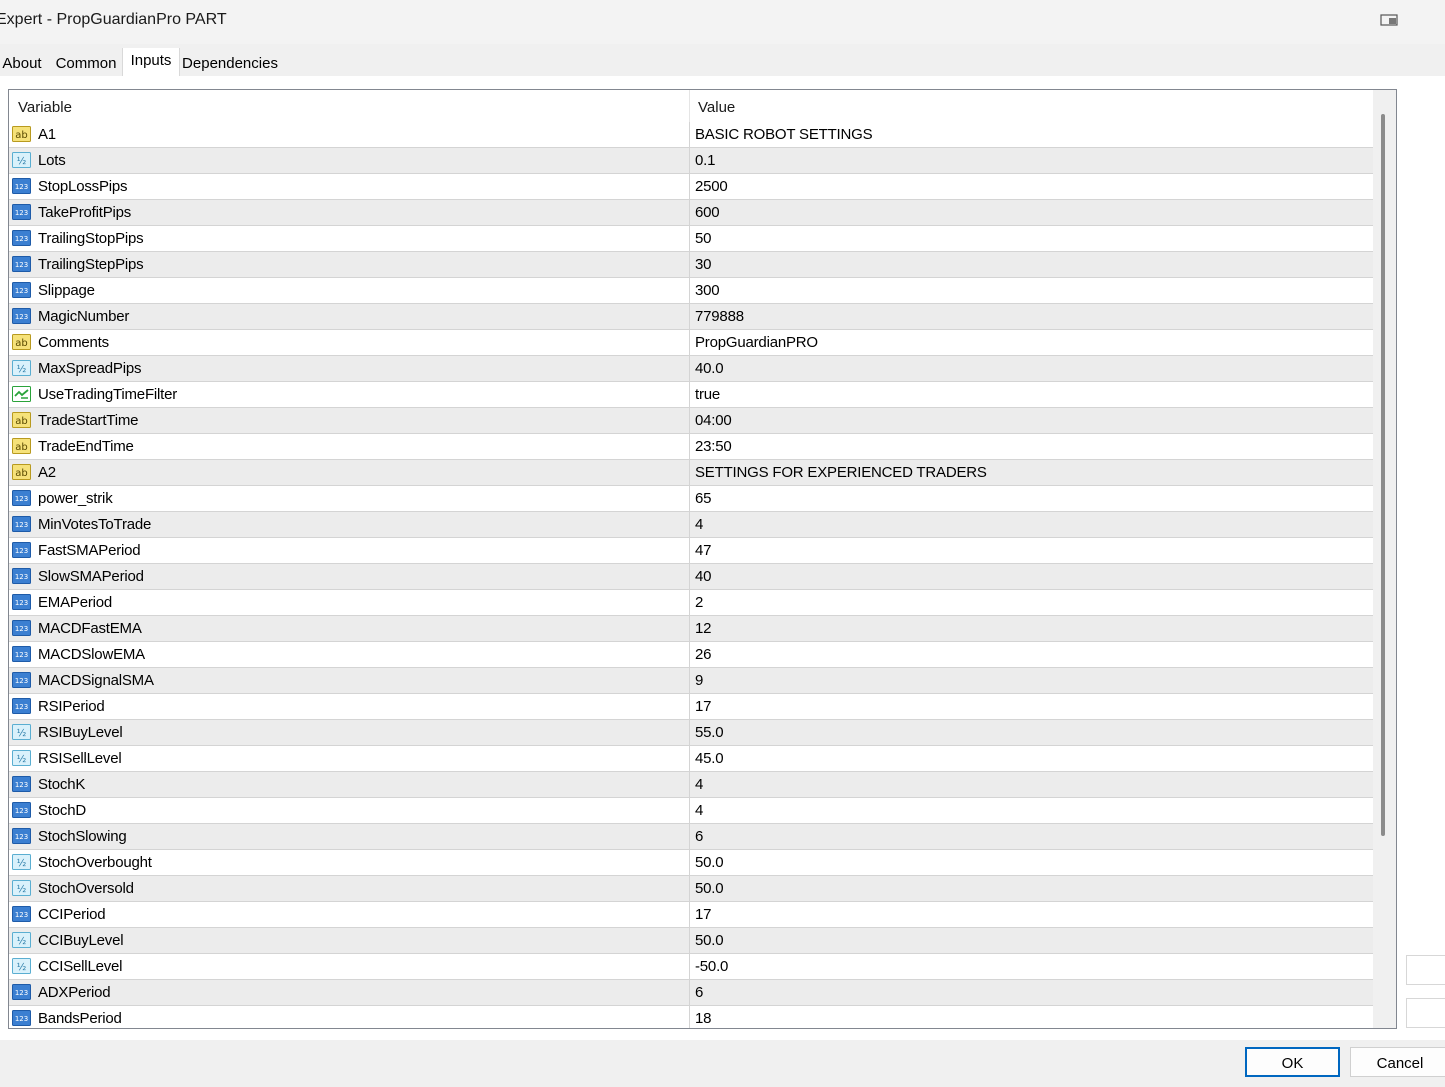  Describe the element at coordinates (691, 759) in the screenshot. I see `table-row: ½ RSISellLevel 45.0` at that location.